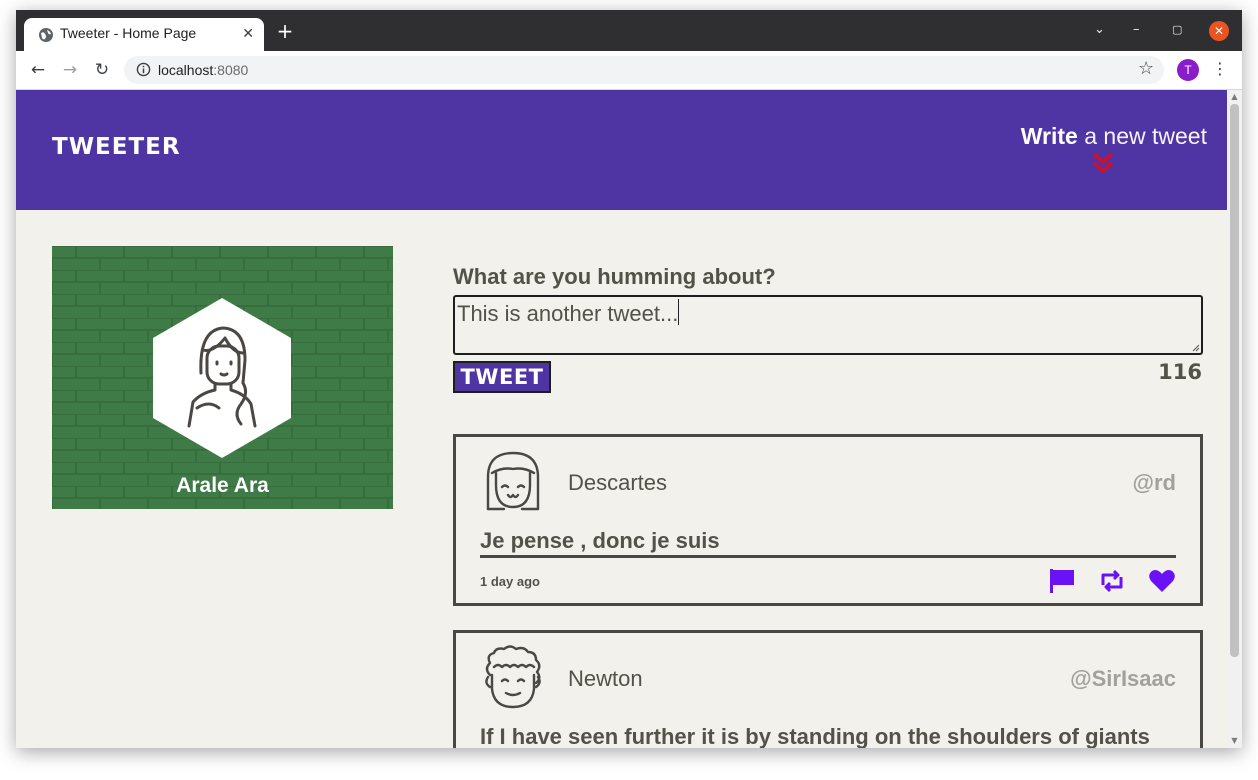 This screenshot has width=1258, height=780. I want to click on reload-button: ↻, so click(102, 70).